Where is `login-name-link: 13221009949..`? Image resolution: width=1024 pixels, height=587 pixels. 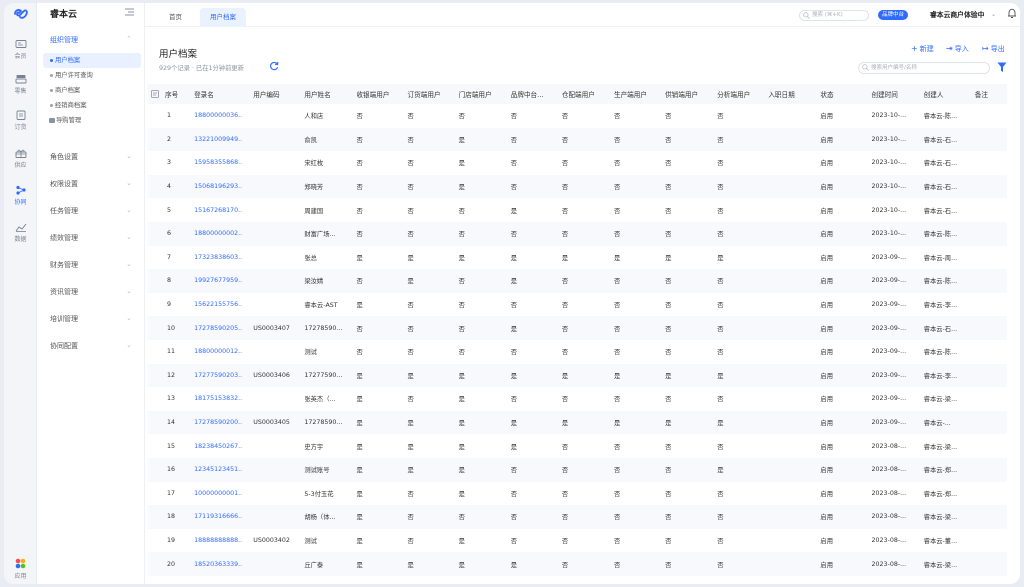
login-name-link: 13221009949.. is located at coordinates (221, 139).